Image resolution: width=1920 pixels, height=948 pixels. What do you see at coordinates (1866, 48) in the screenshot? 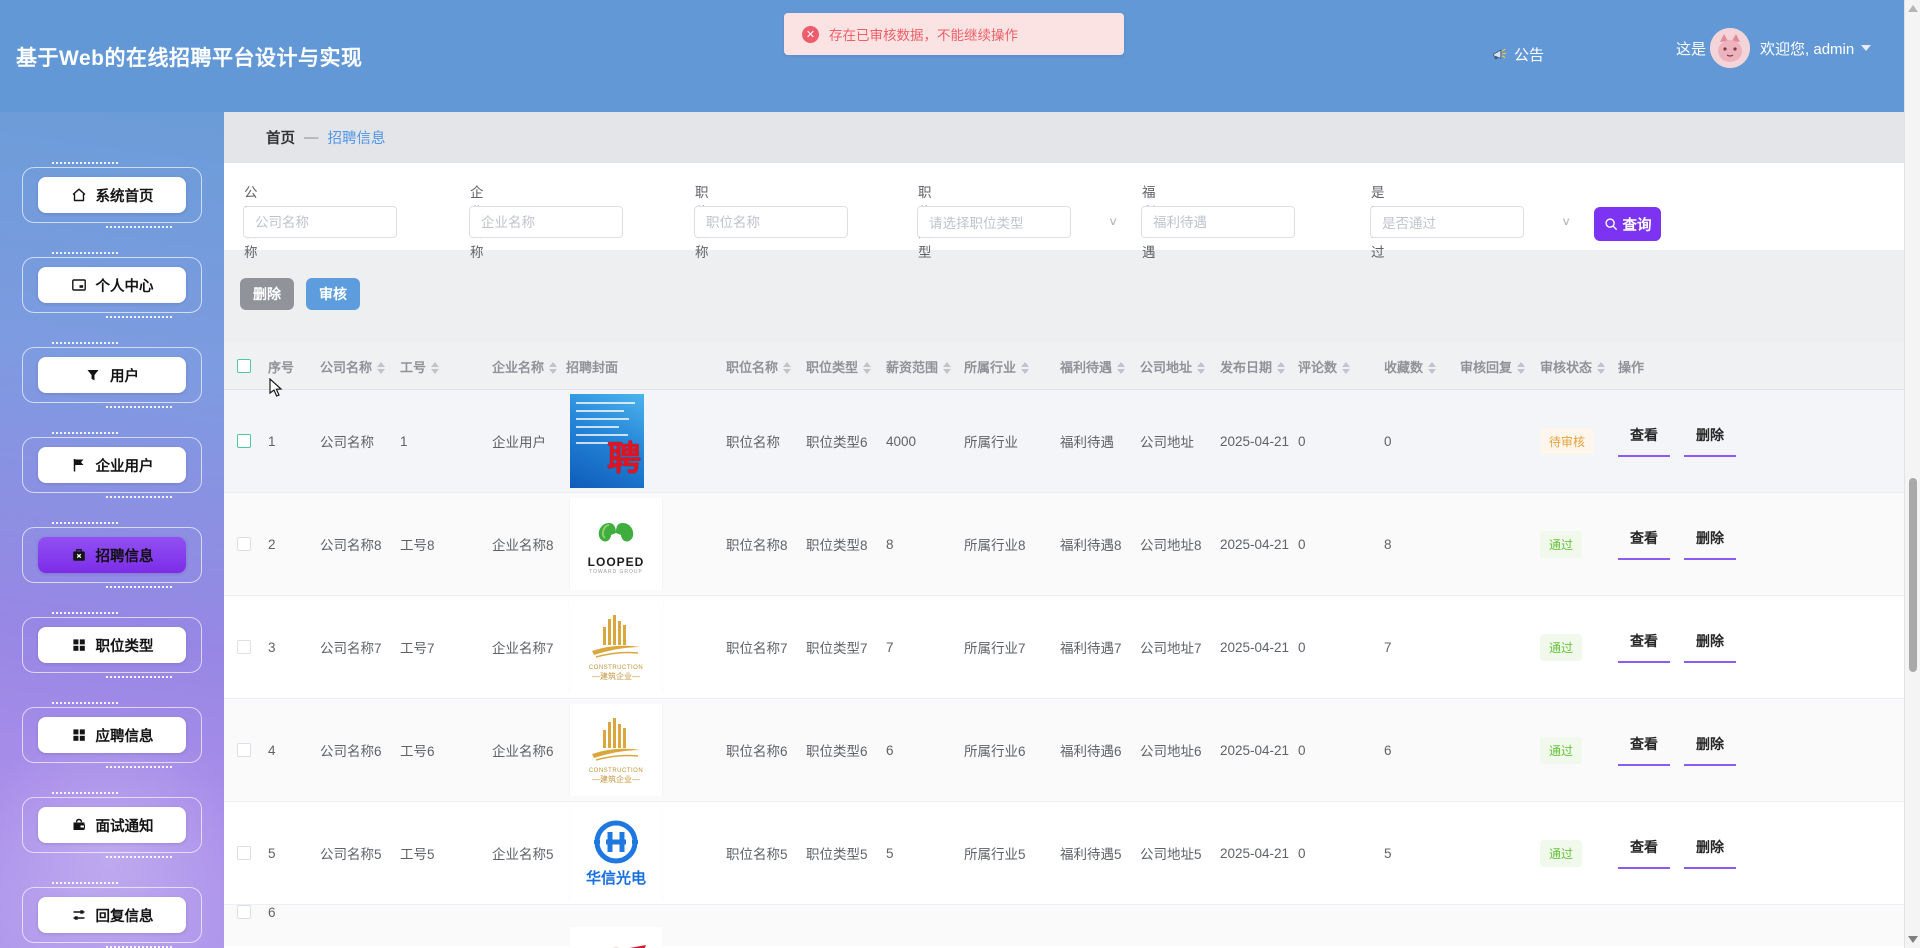
I see `caret-down-icon` at bounding box center [1866, 48].